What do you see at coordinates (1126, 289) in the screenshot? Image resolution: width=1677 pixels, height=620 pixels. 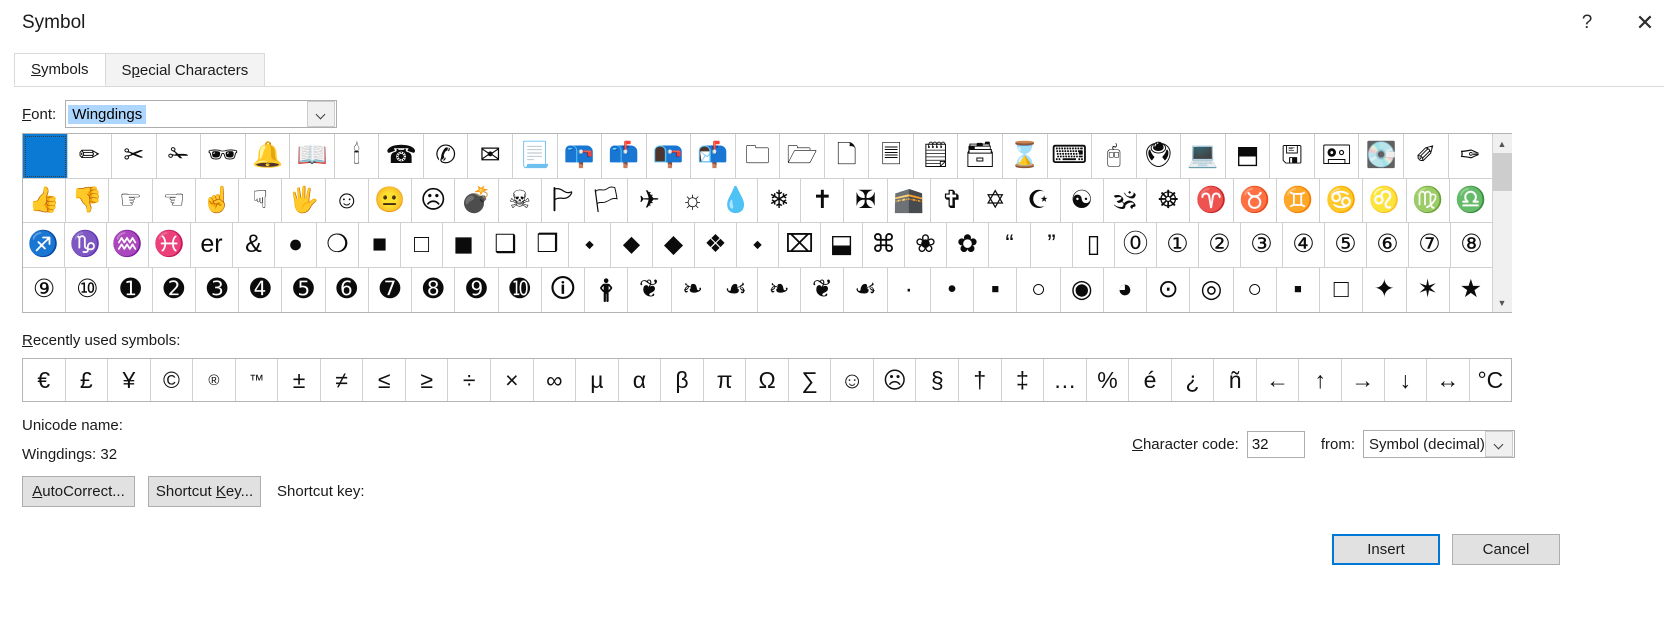 I see `symbol-cell: ◕` at bounding box center [1126, 289].